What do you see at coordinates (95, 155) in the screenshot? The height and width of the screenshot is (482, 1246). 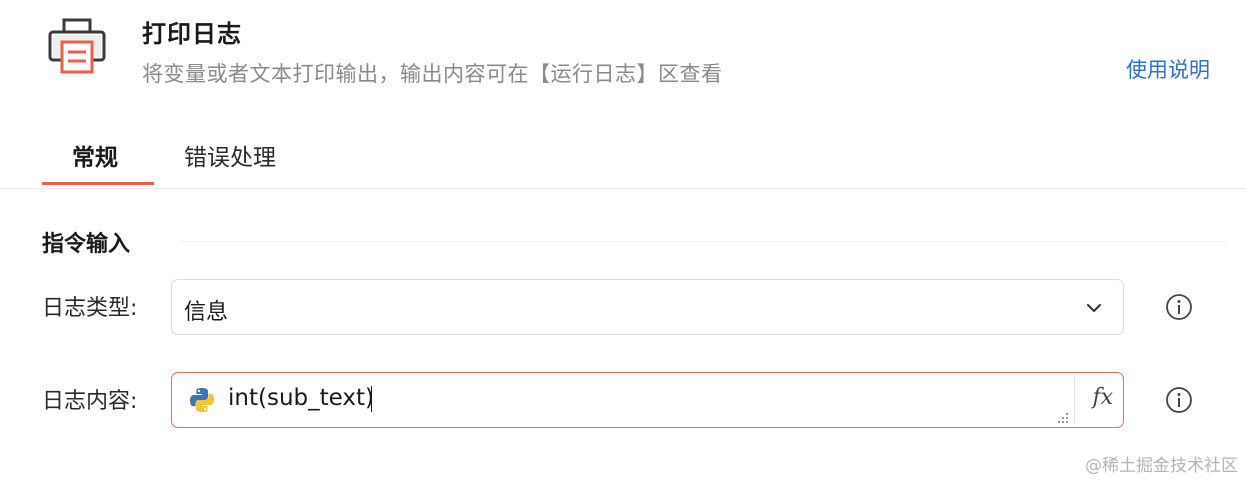 I see `tab-general: 常规` at bounding box center [95, 155].